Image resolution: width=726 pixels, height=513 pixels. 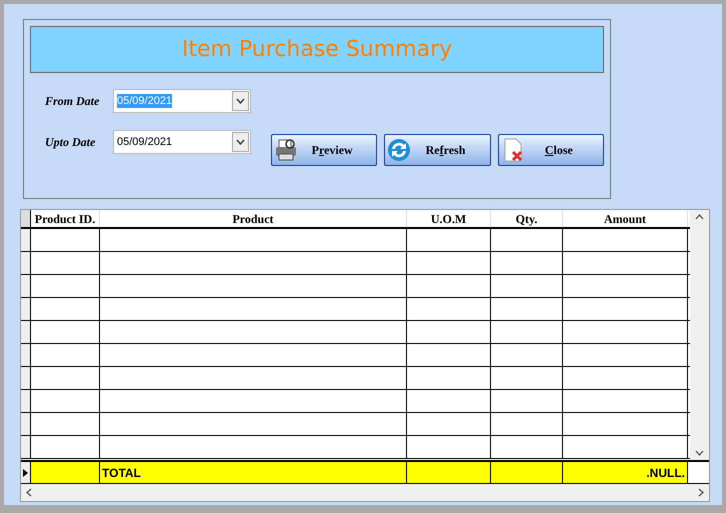 I want to click on printer-icon, so click(x=286, y=150).